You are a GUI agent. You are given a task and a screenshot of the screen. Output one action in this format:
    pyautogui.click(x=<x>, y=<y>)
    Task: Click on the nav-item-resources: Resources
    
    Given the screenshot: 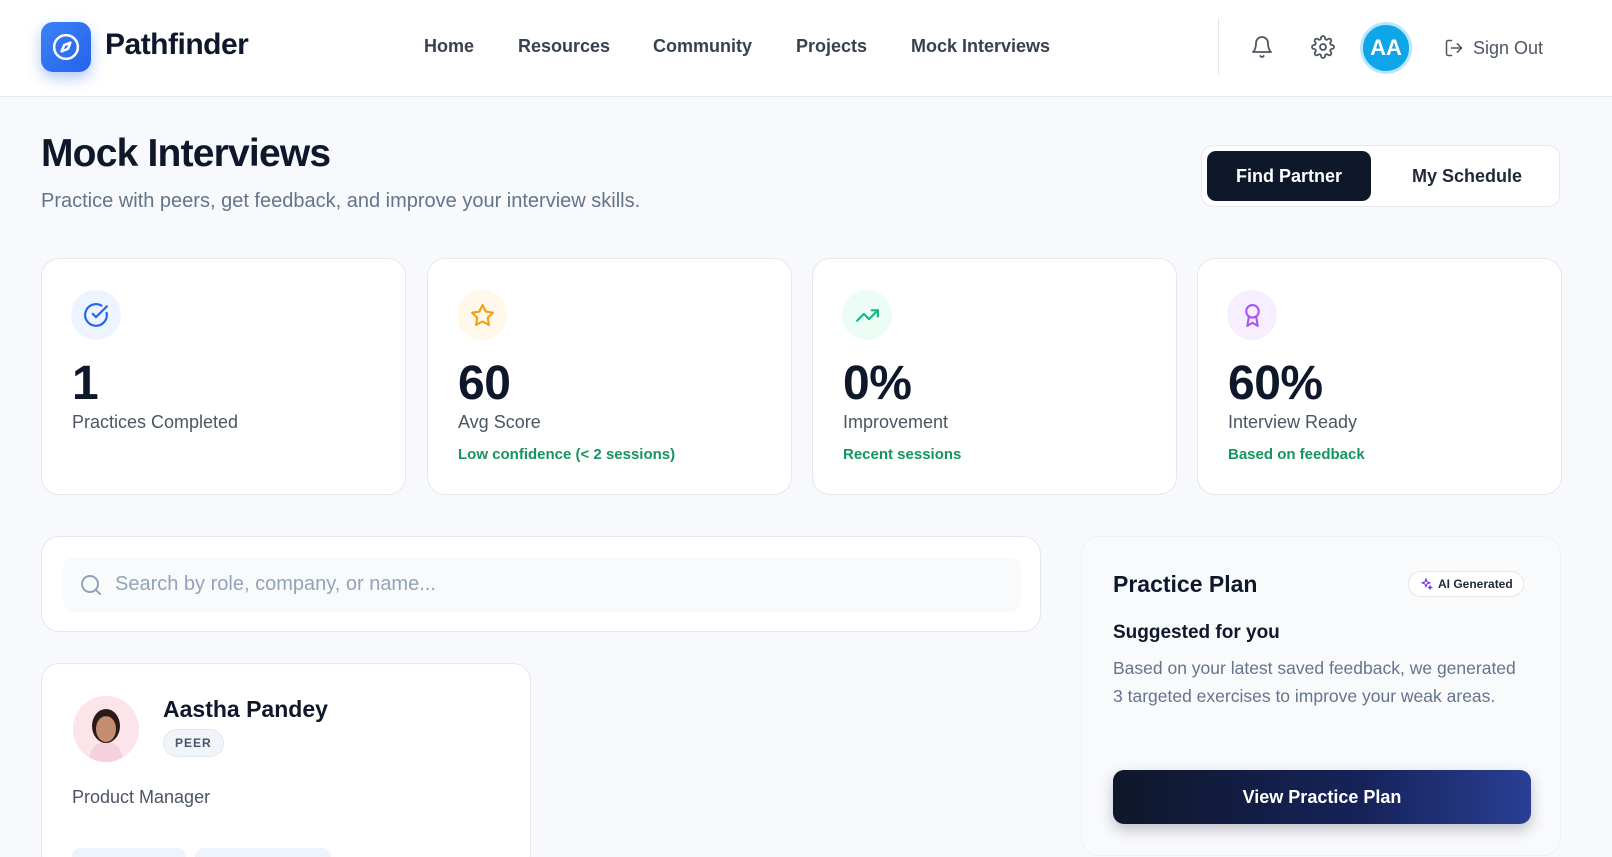 What is the action you would take?
    pyautogui.click(x=564, y=46)
    